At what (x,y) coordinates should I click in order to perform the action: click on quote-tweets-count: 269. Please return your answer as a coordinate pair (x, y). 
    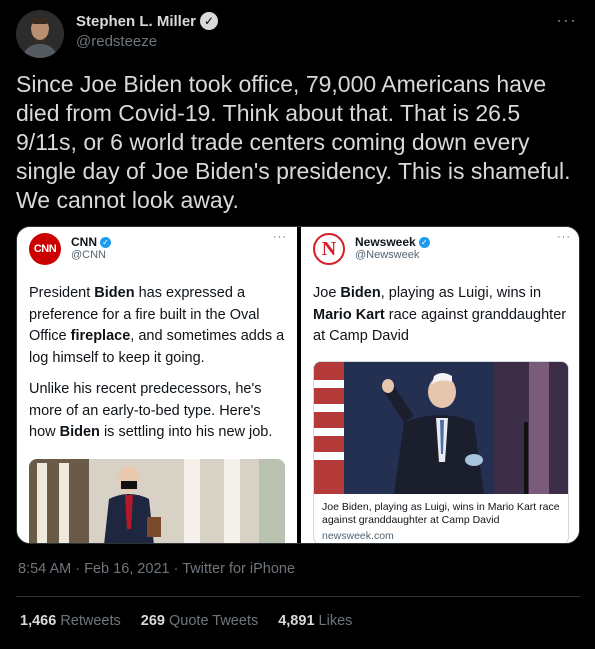
    Looking at the image, I should click on (152, 621).